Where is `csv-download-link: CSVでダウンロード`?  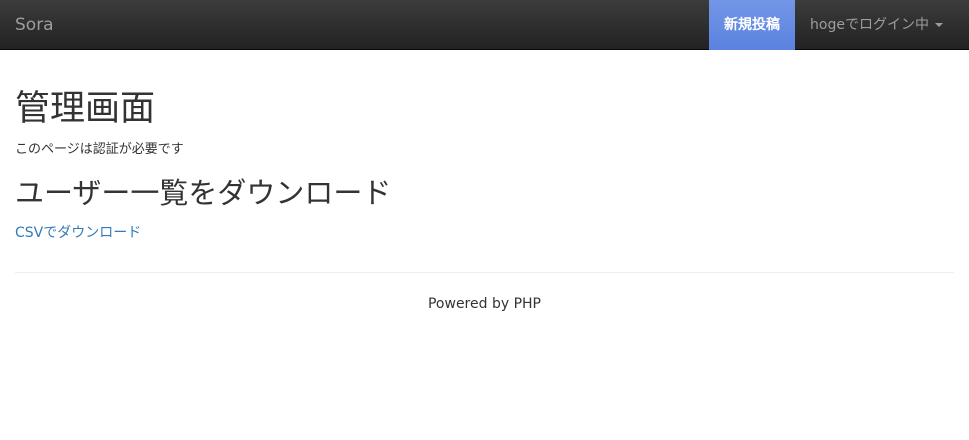 csv-download-link: CSVでダウンロード is located at coordinates (78, 233).